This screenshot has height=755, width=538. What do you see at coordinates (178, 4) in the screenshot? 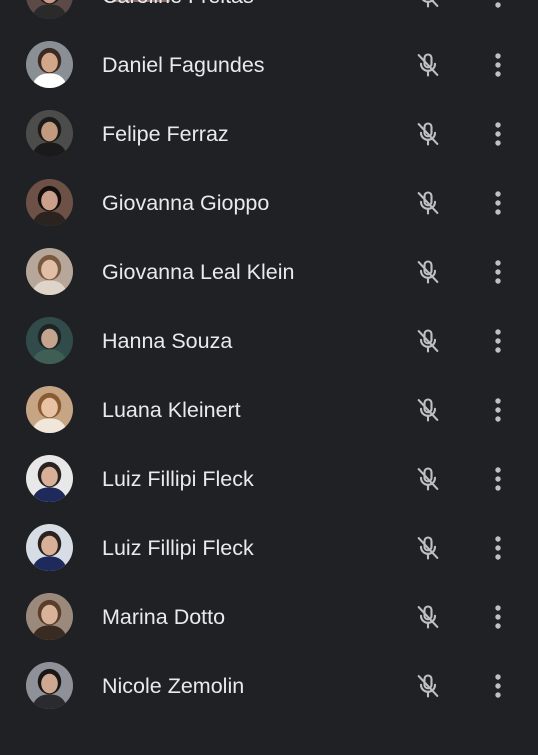
I see `participant-name: Caroline Freitas` at bounding box center [178, 4].